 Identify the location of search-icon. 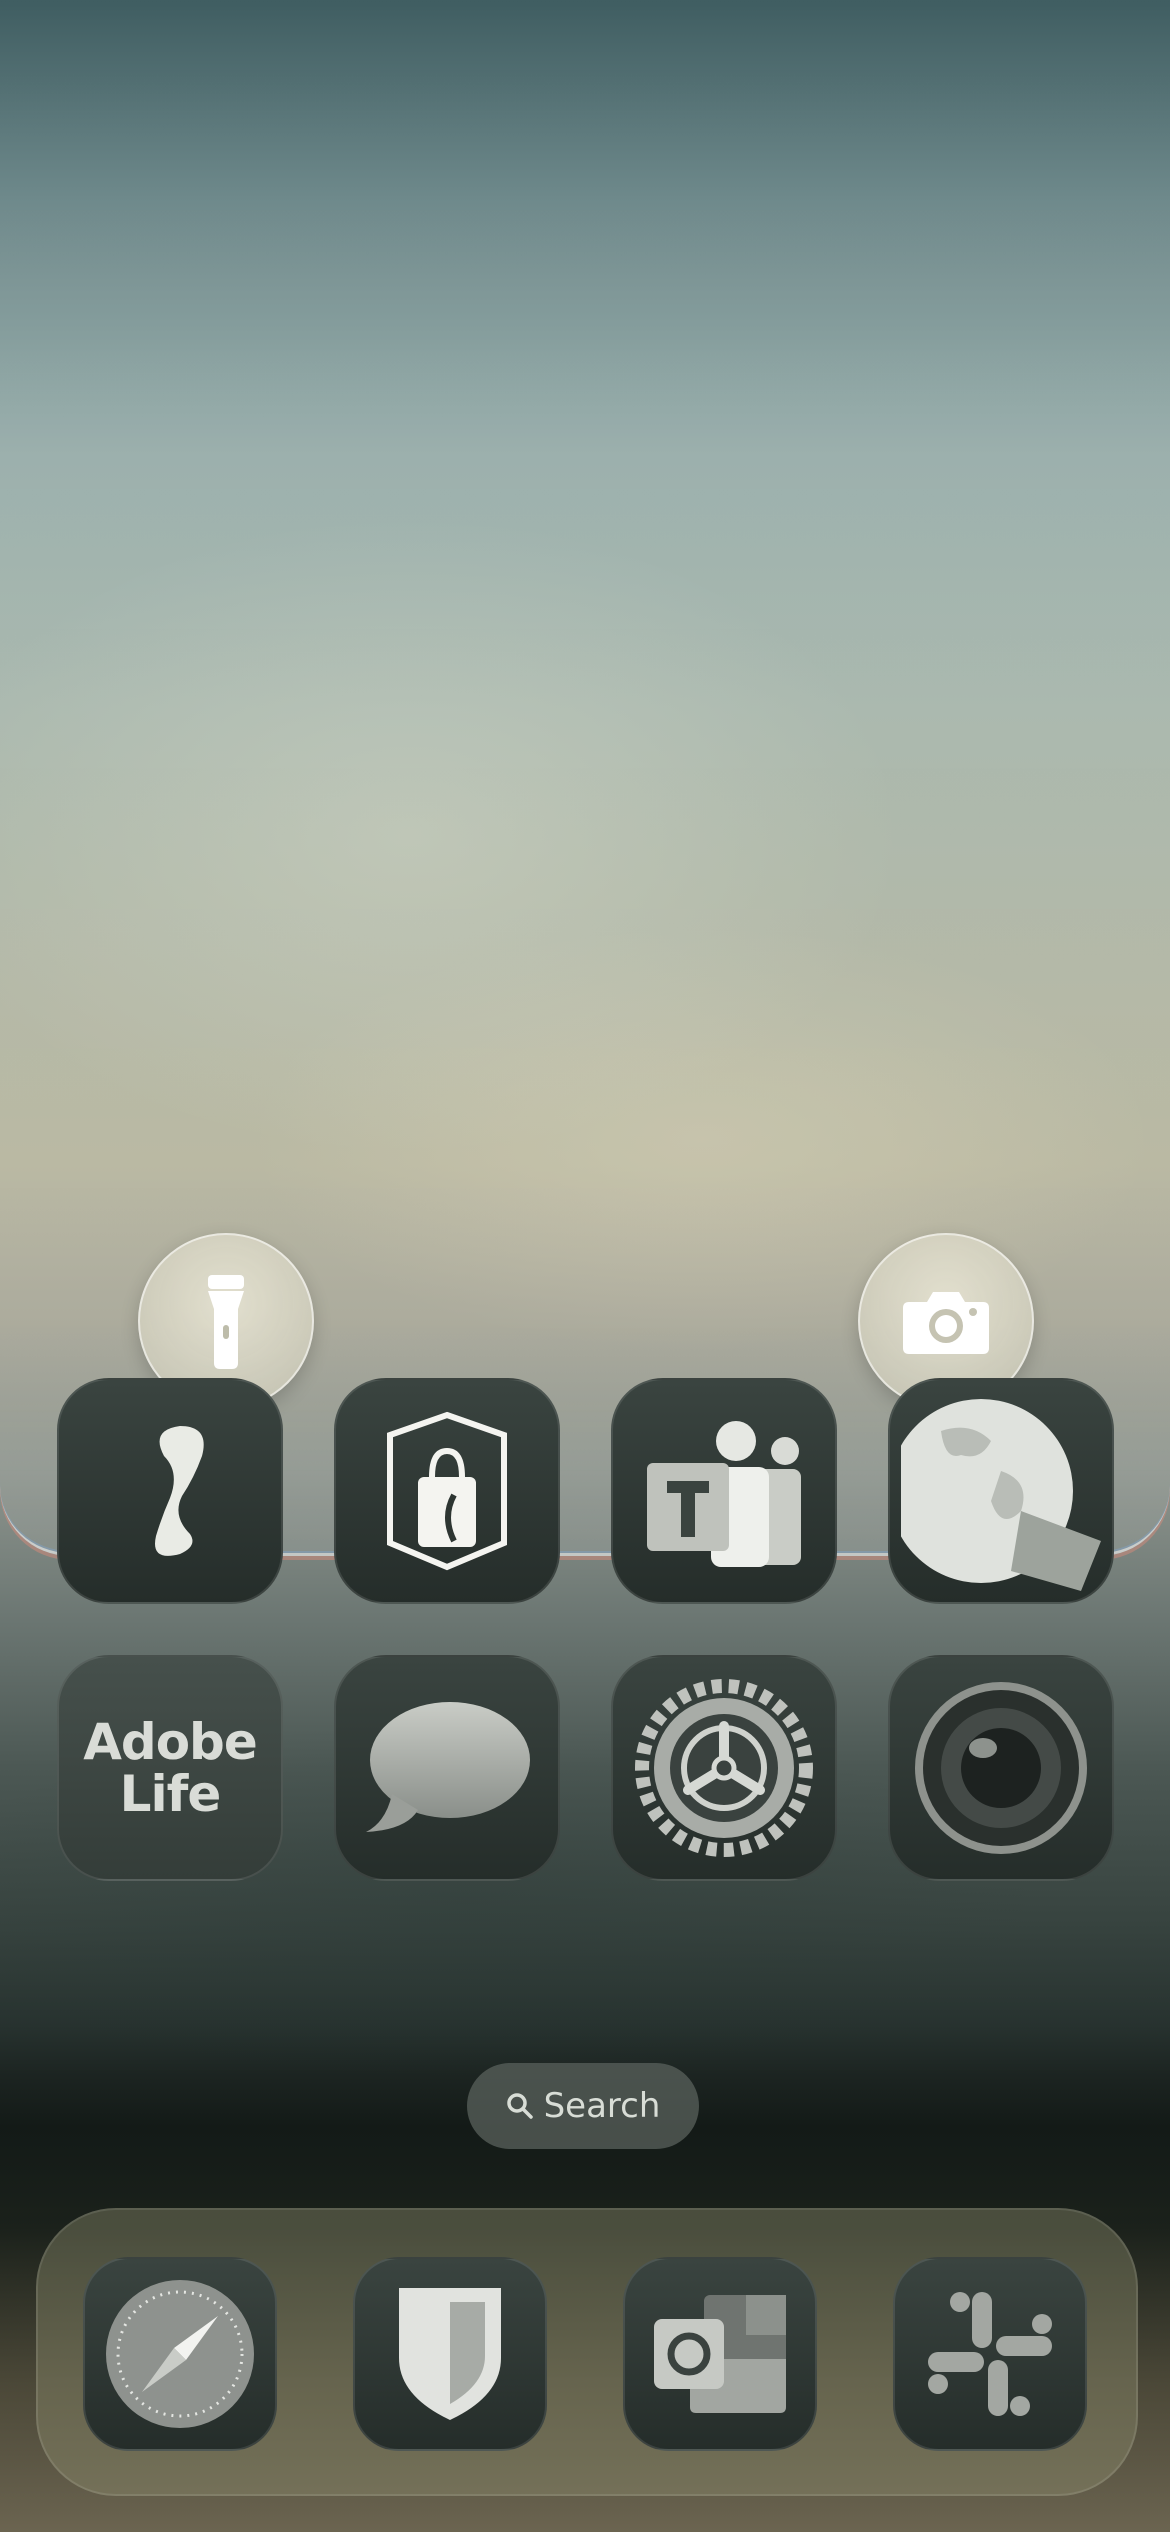
(519, 2106).